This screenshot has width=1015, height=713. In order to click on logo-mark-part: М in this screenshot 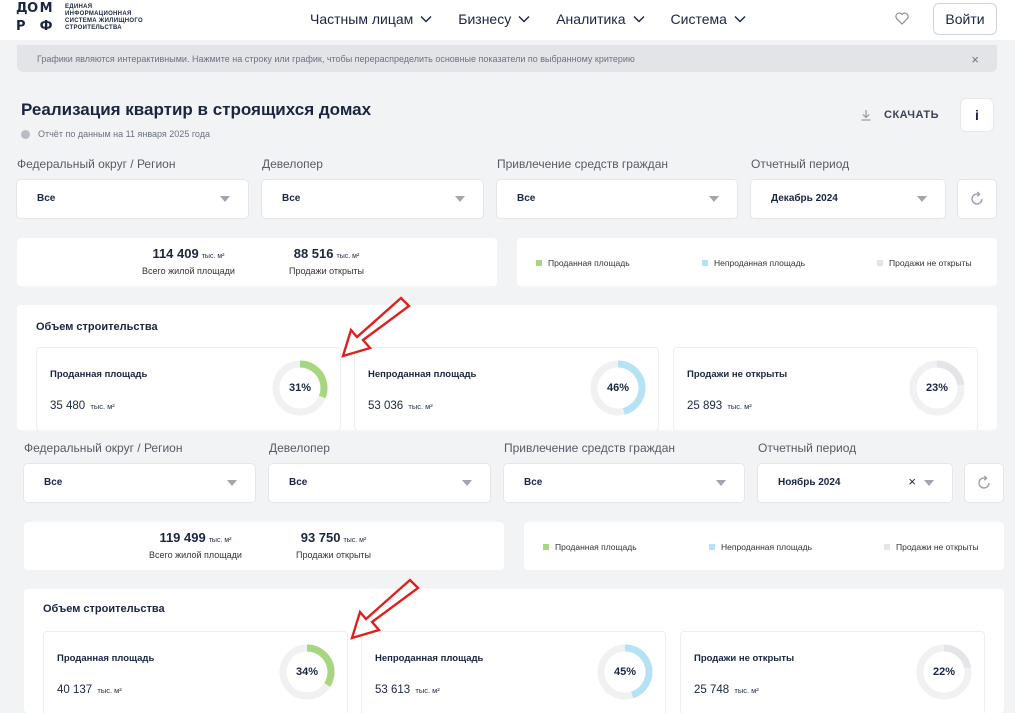, I will do `click(46, 8)`.